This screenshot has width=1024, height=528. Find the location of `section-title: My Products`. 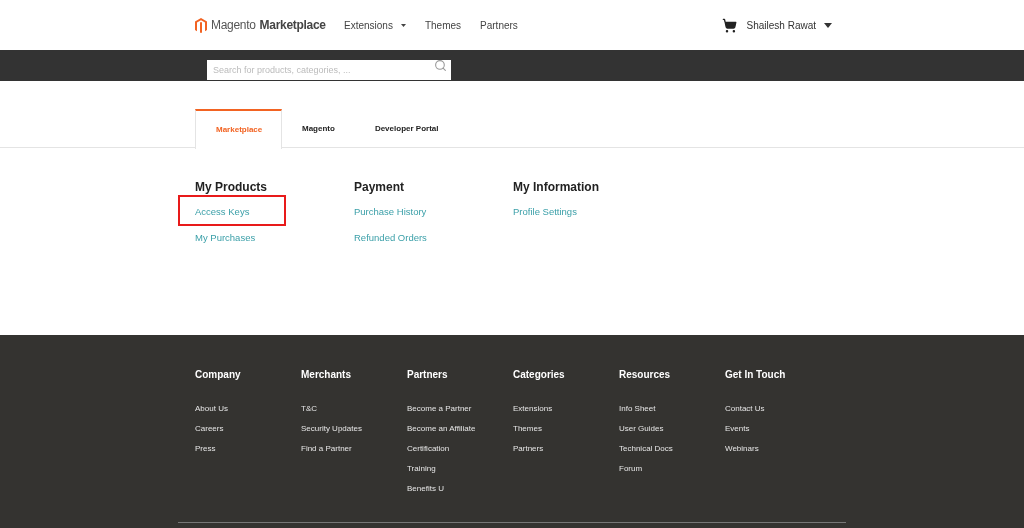

section-title: My Products is located at coordinates (231, 187).